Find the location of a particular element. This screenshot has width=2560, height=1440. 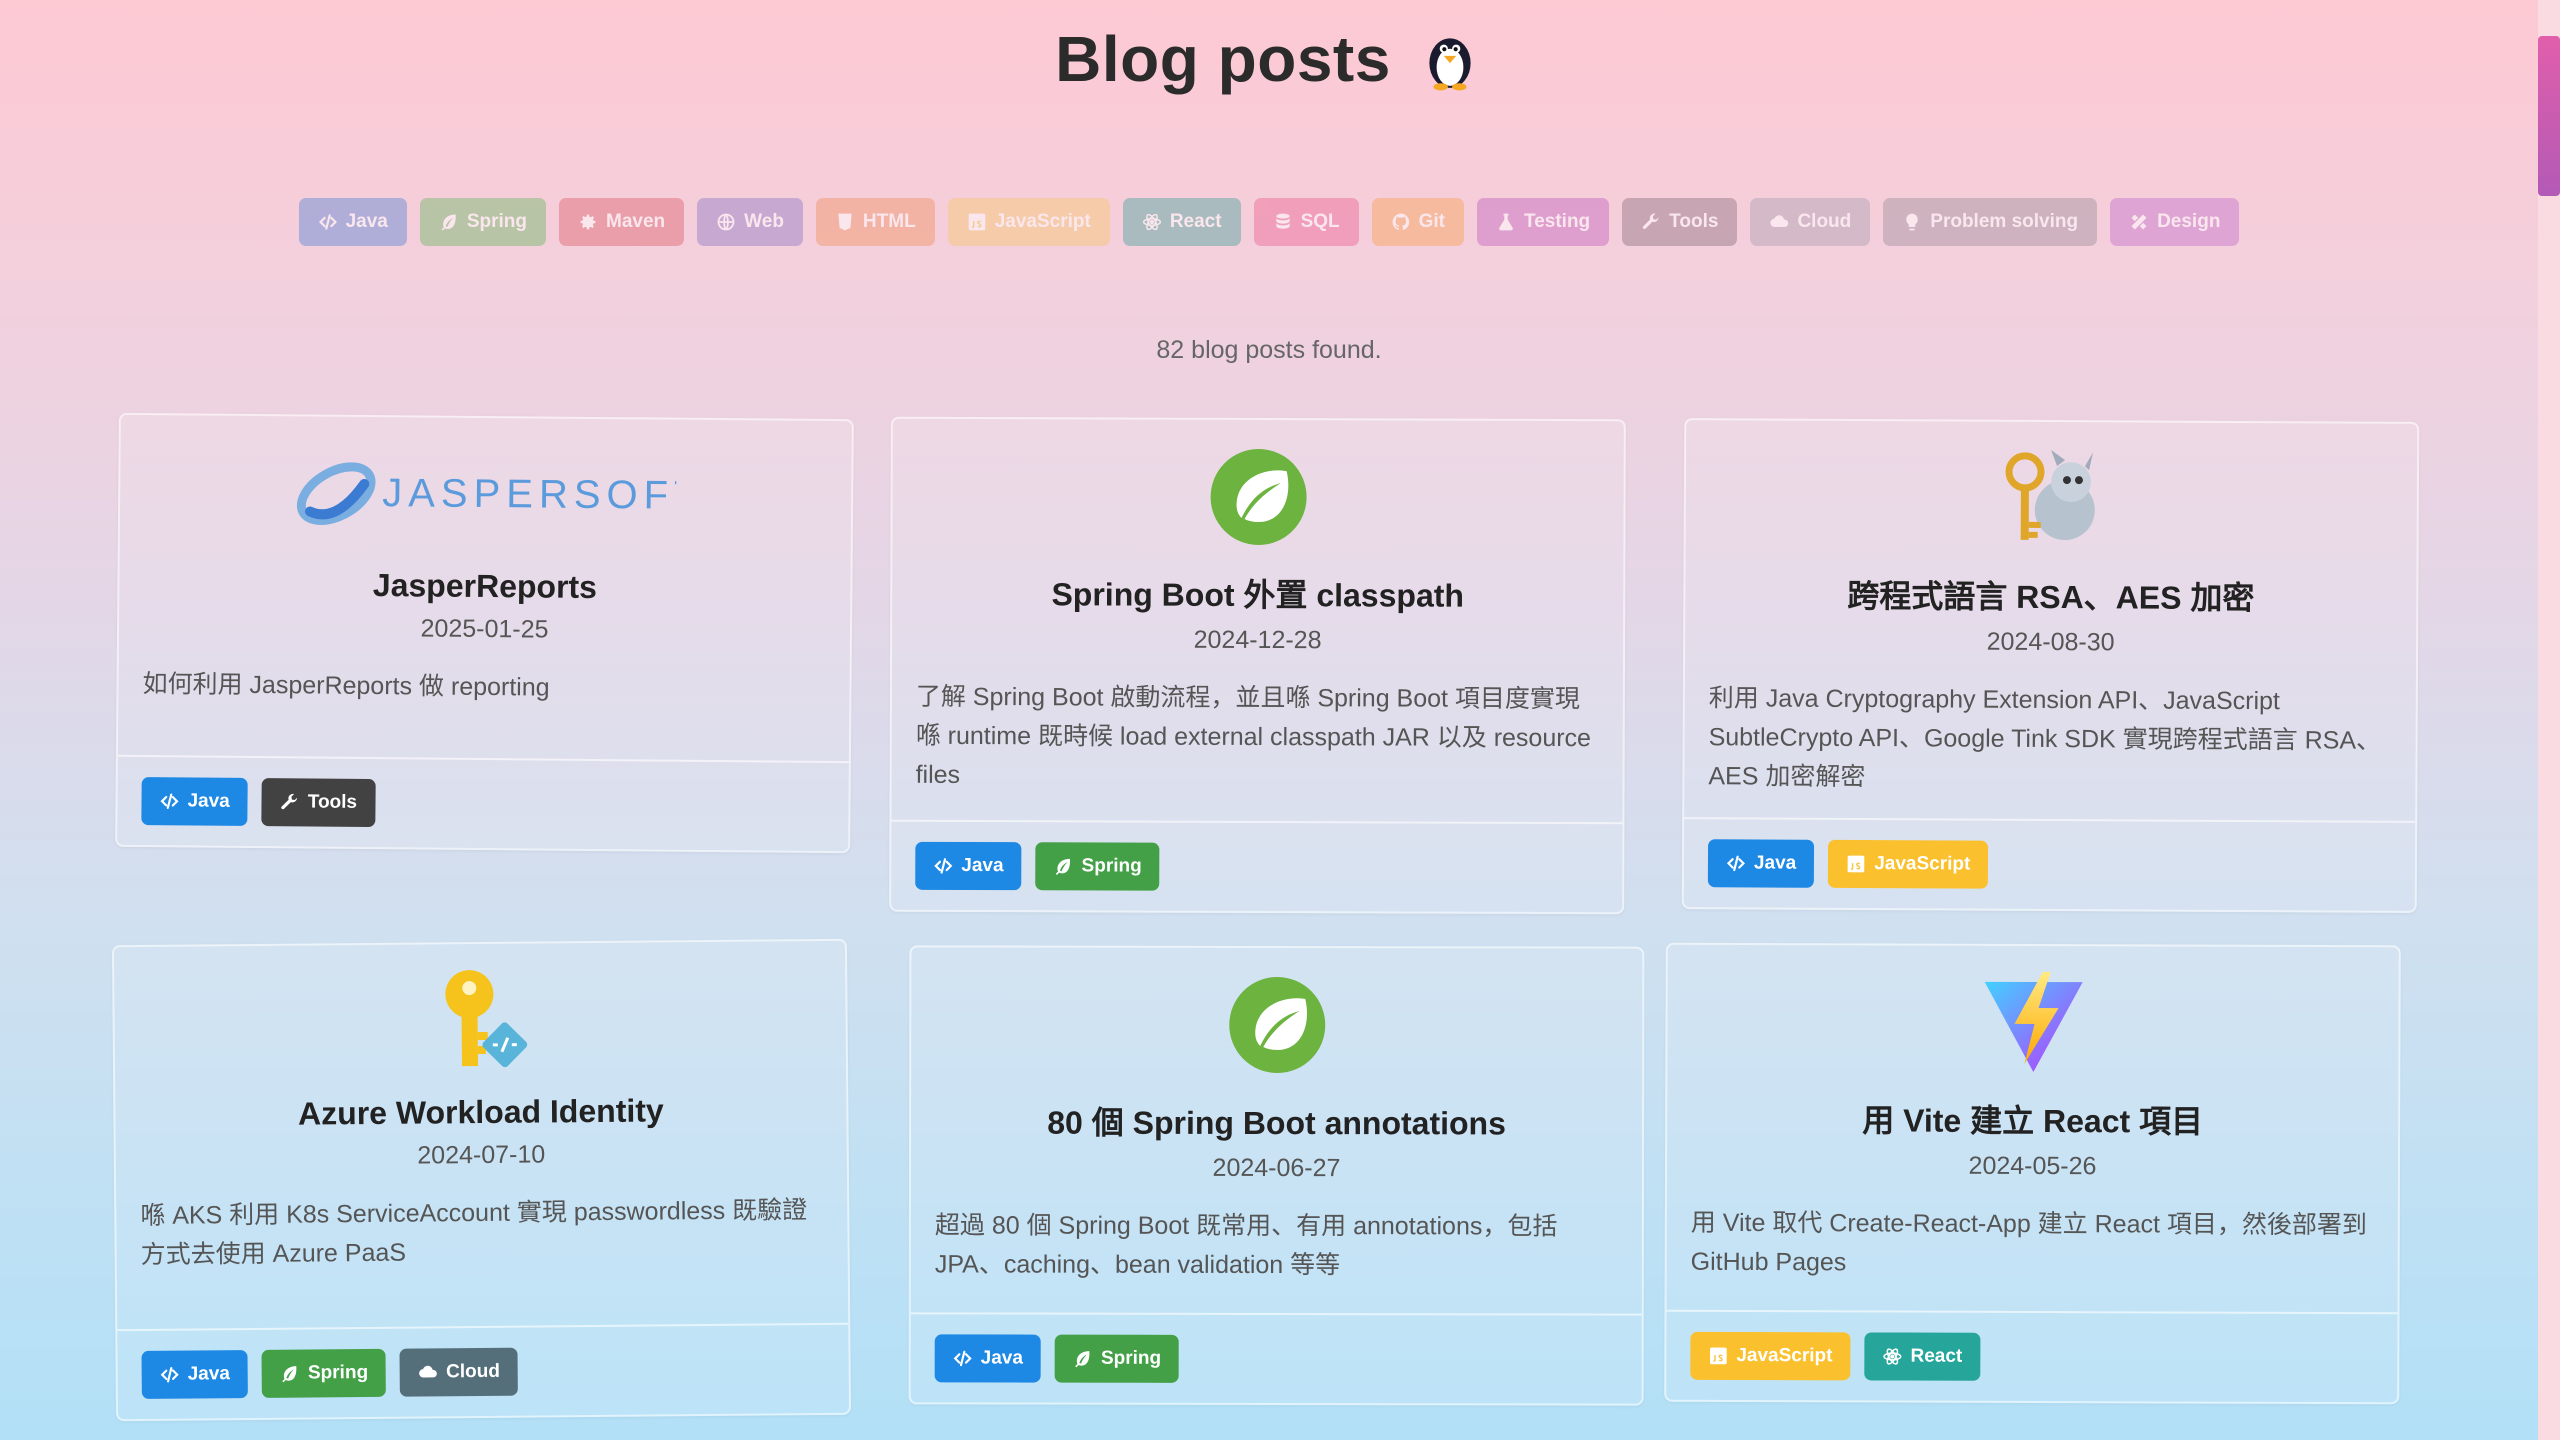

filter-chip-label: Design is located at coordinates (2189, 221).